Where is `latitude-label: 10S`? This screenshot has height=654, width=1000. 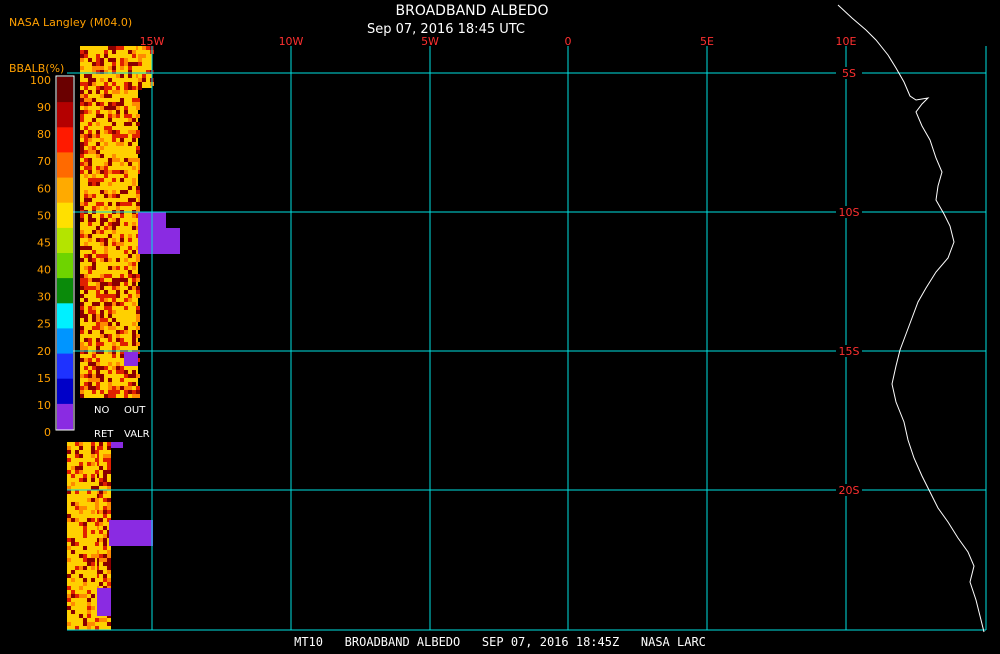 latitude-label: 10S is located at coordinates (849, 212).